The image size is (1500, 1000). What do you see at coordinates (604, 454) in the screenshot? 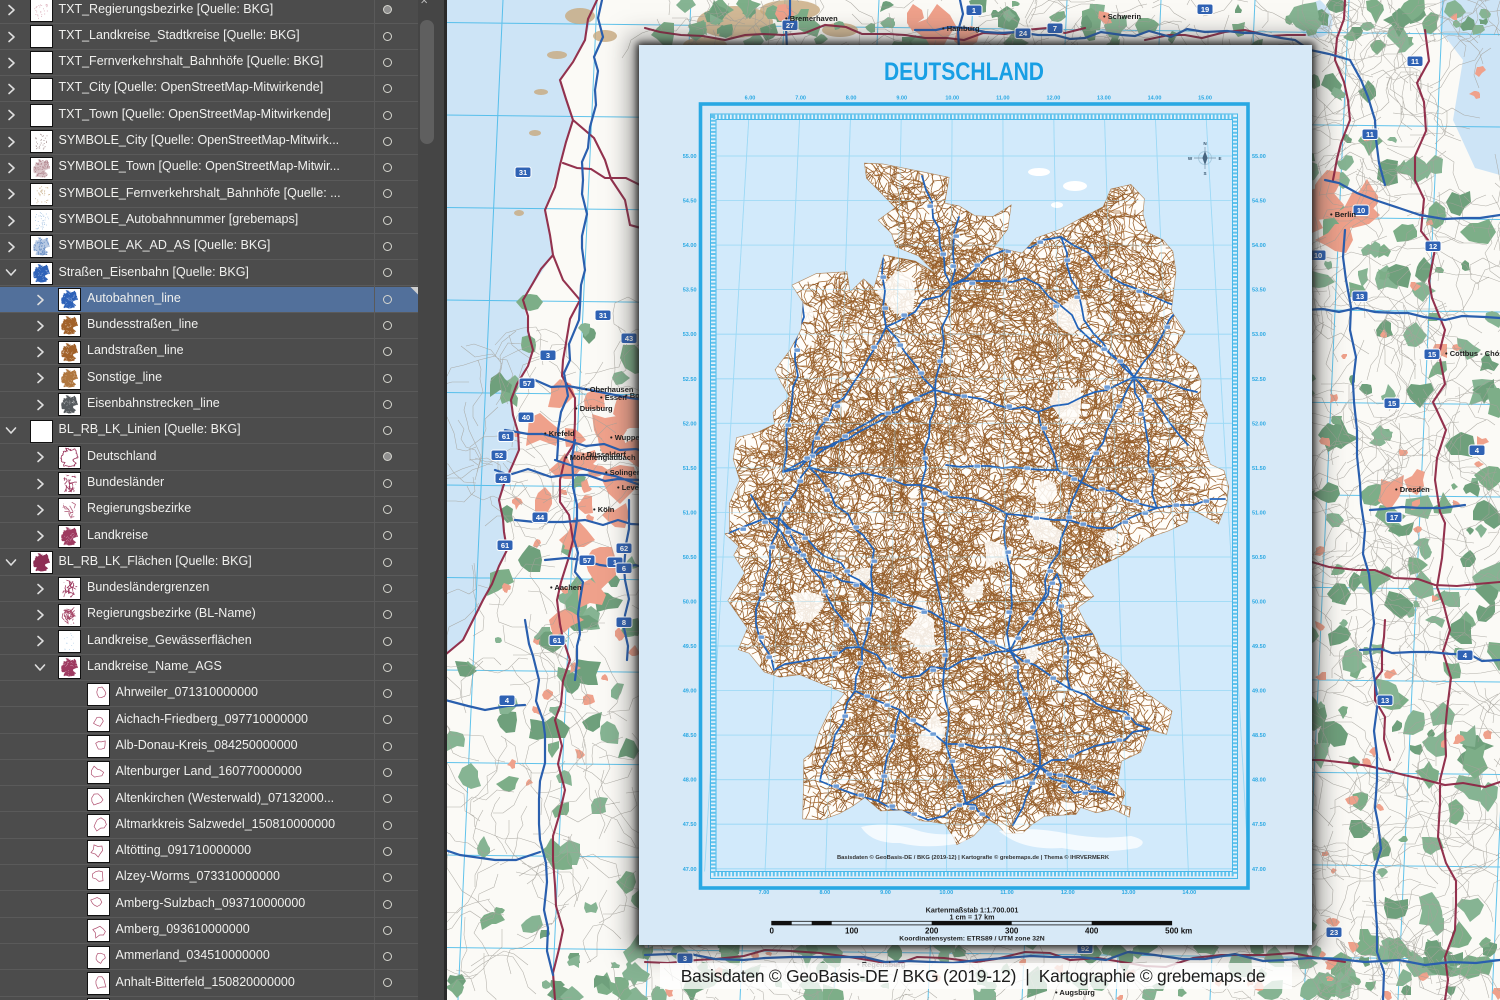
I see `svg-text: • Düsseldorf` at bounding box center [604, 454].